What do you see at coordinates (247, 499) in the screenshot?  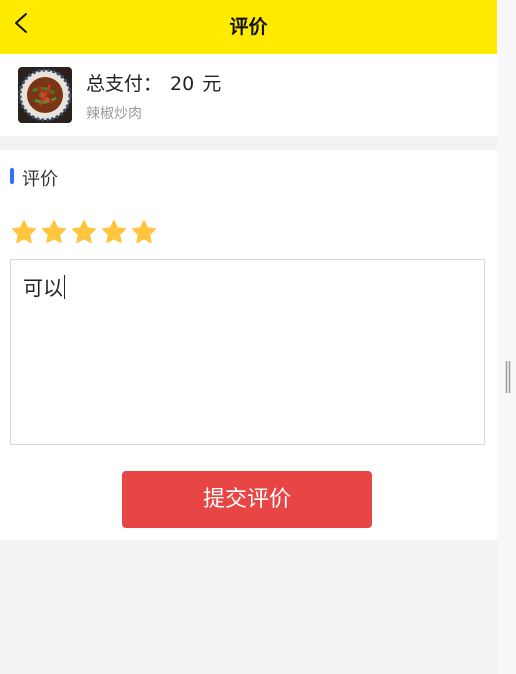 I see `submit-review-button: 提交评价` at bounding box center [247, 499].